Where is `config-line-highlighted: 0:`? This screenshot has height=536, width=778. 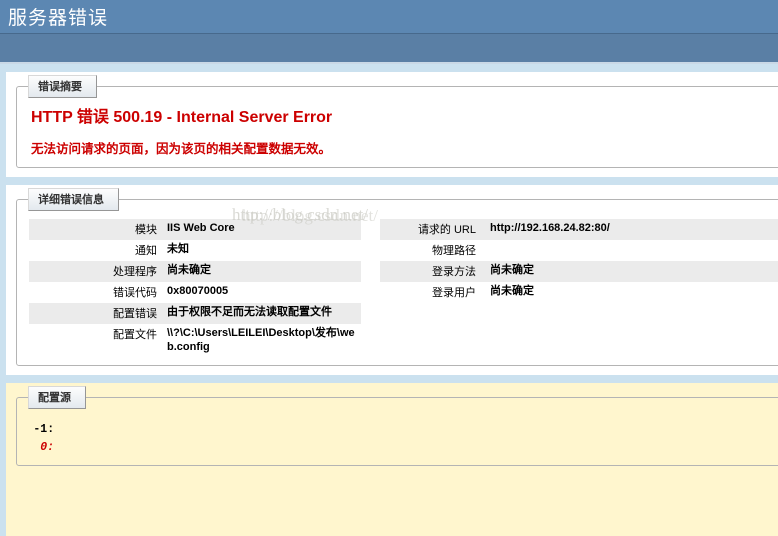
config-line-highlighted: 0: is located at coordinates (403, 448).